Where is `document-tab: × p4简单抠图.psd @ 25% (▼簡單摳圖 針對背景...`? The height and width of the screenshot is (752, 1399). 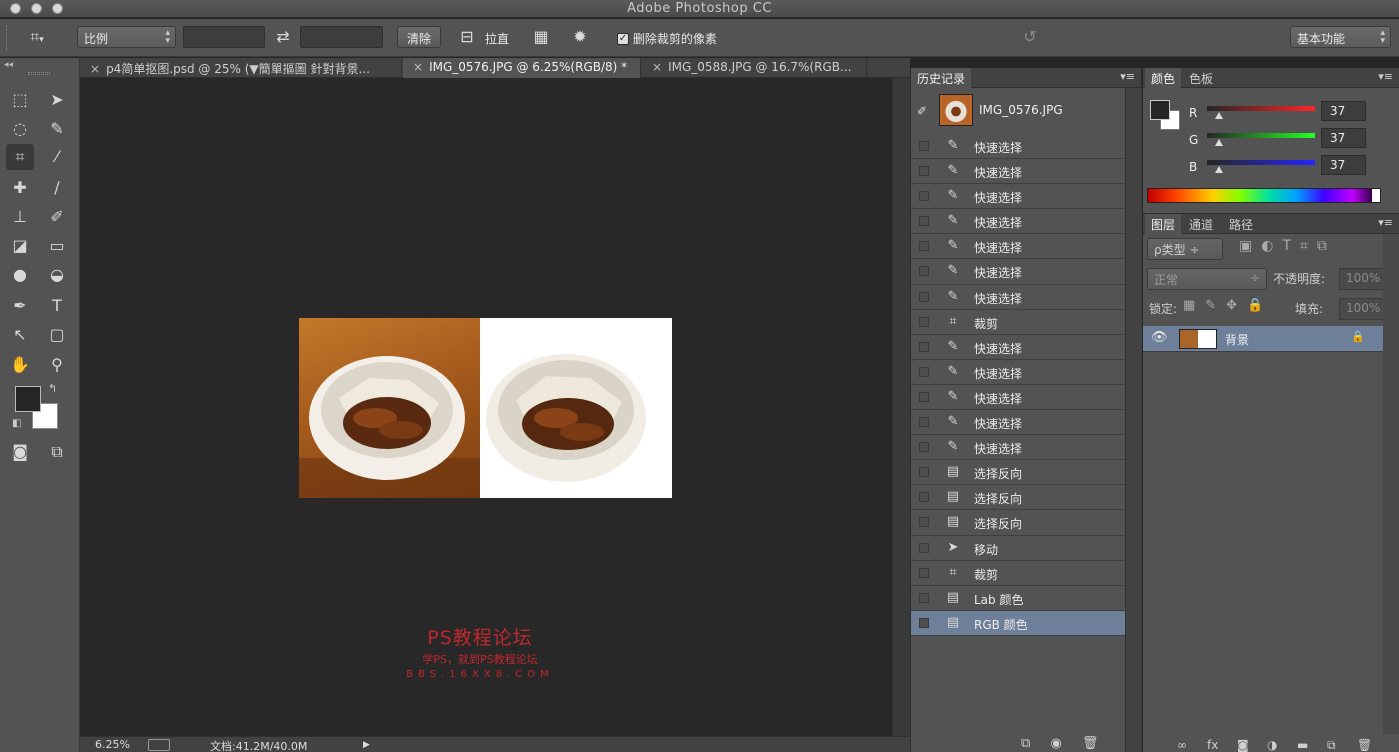 document-tab: × p4简单抠图.psd @ 25% (▼簡單摳圖 針對背景... is located at coordinates (241, 68).